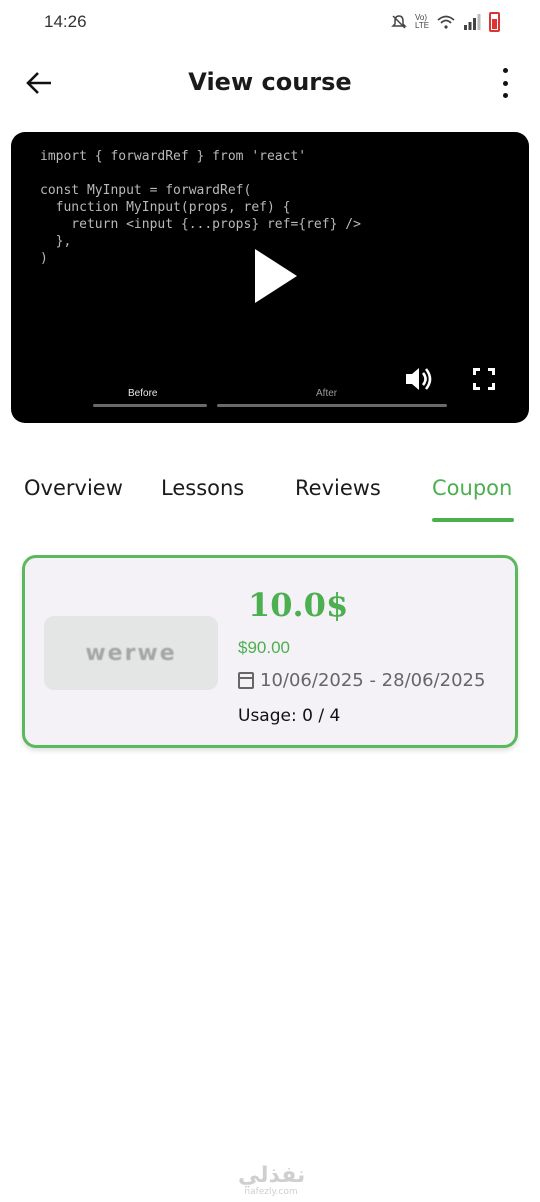 The width and height of the screenshot is (540, 1202). I want to click on code-line: },, so click(56, 241).